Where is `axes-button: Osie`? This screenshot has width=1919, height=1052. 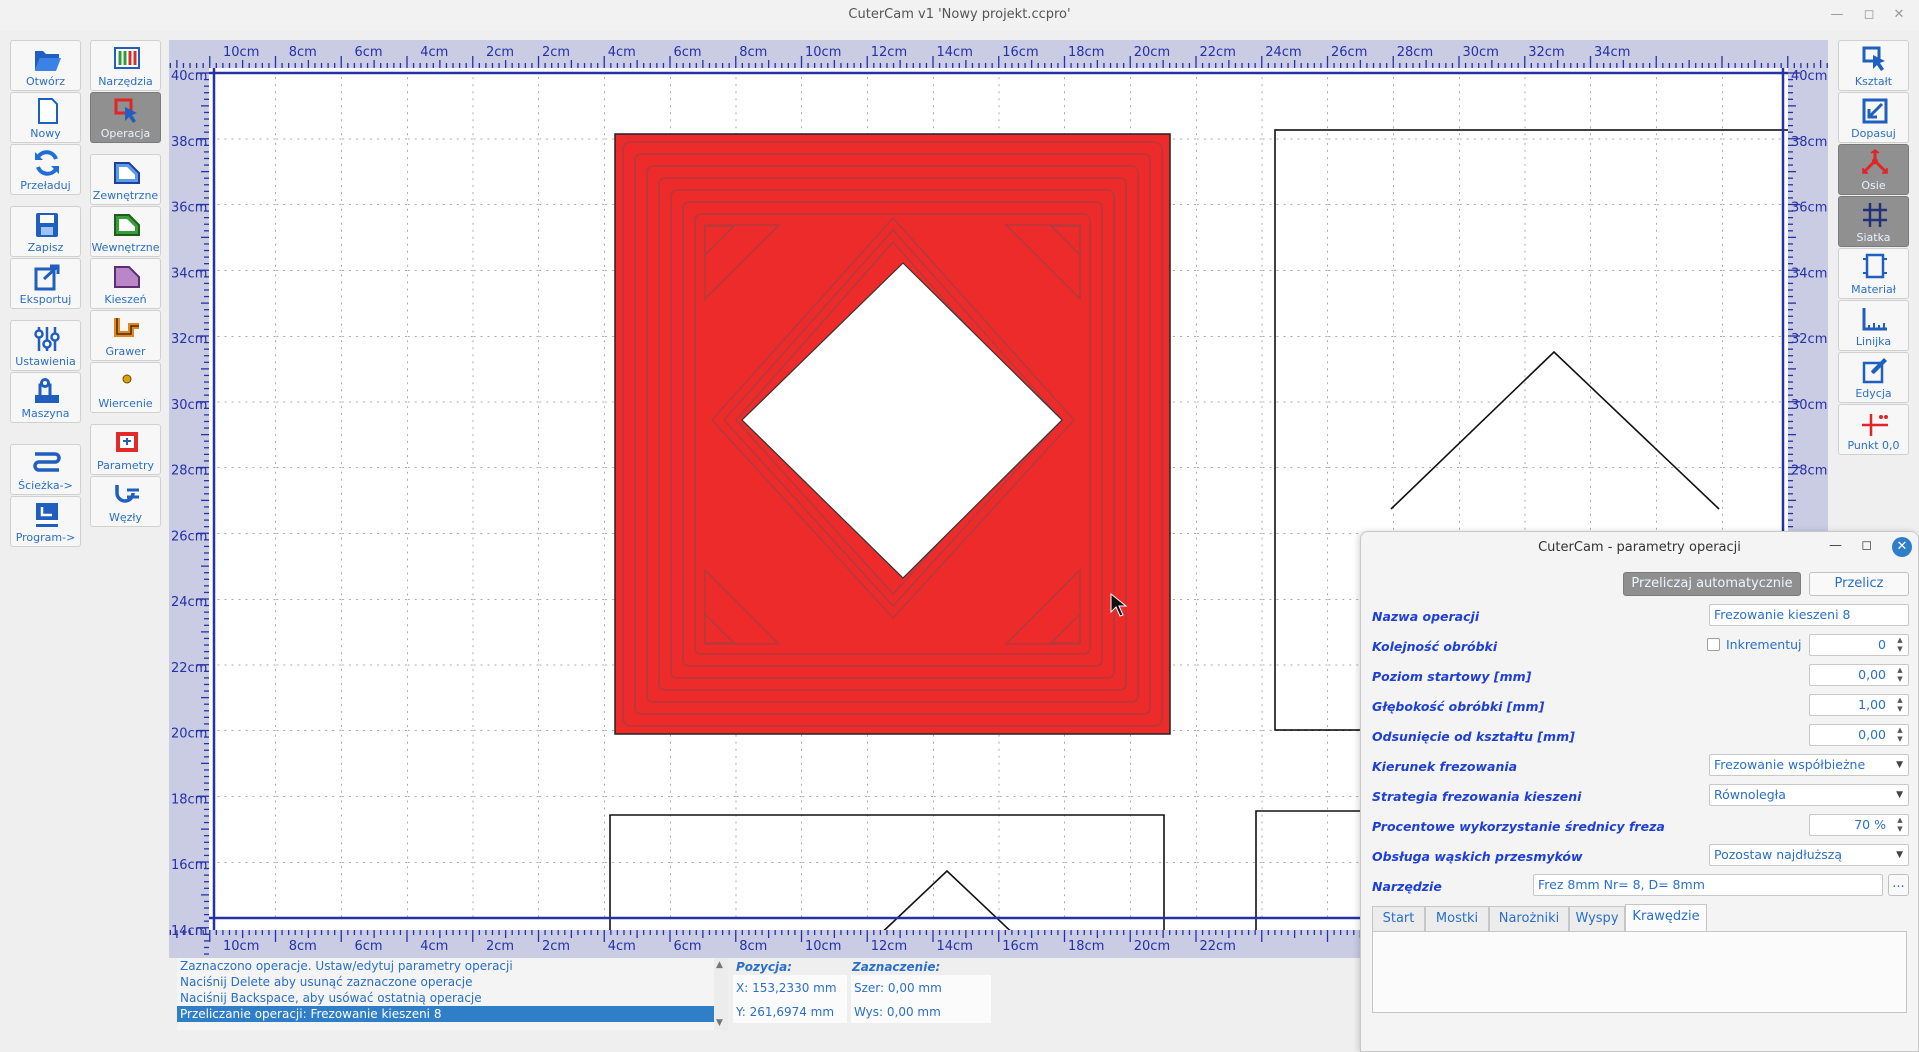
axes-button: Osie is located at coordinates (1873, 169).